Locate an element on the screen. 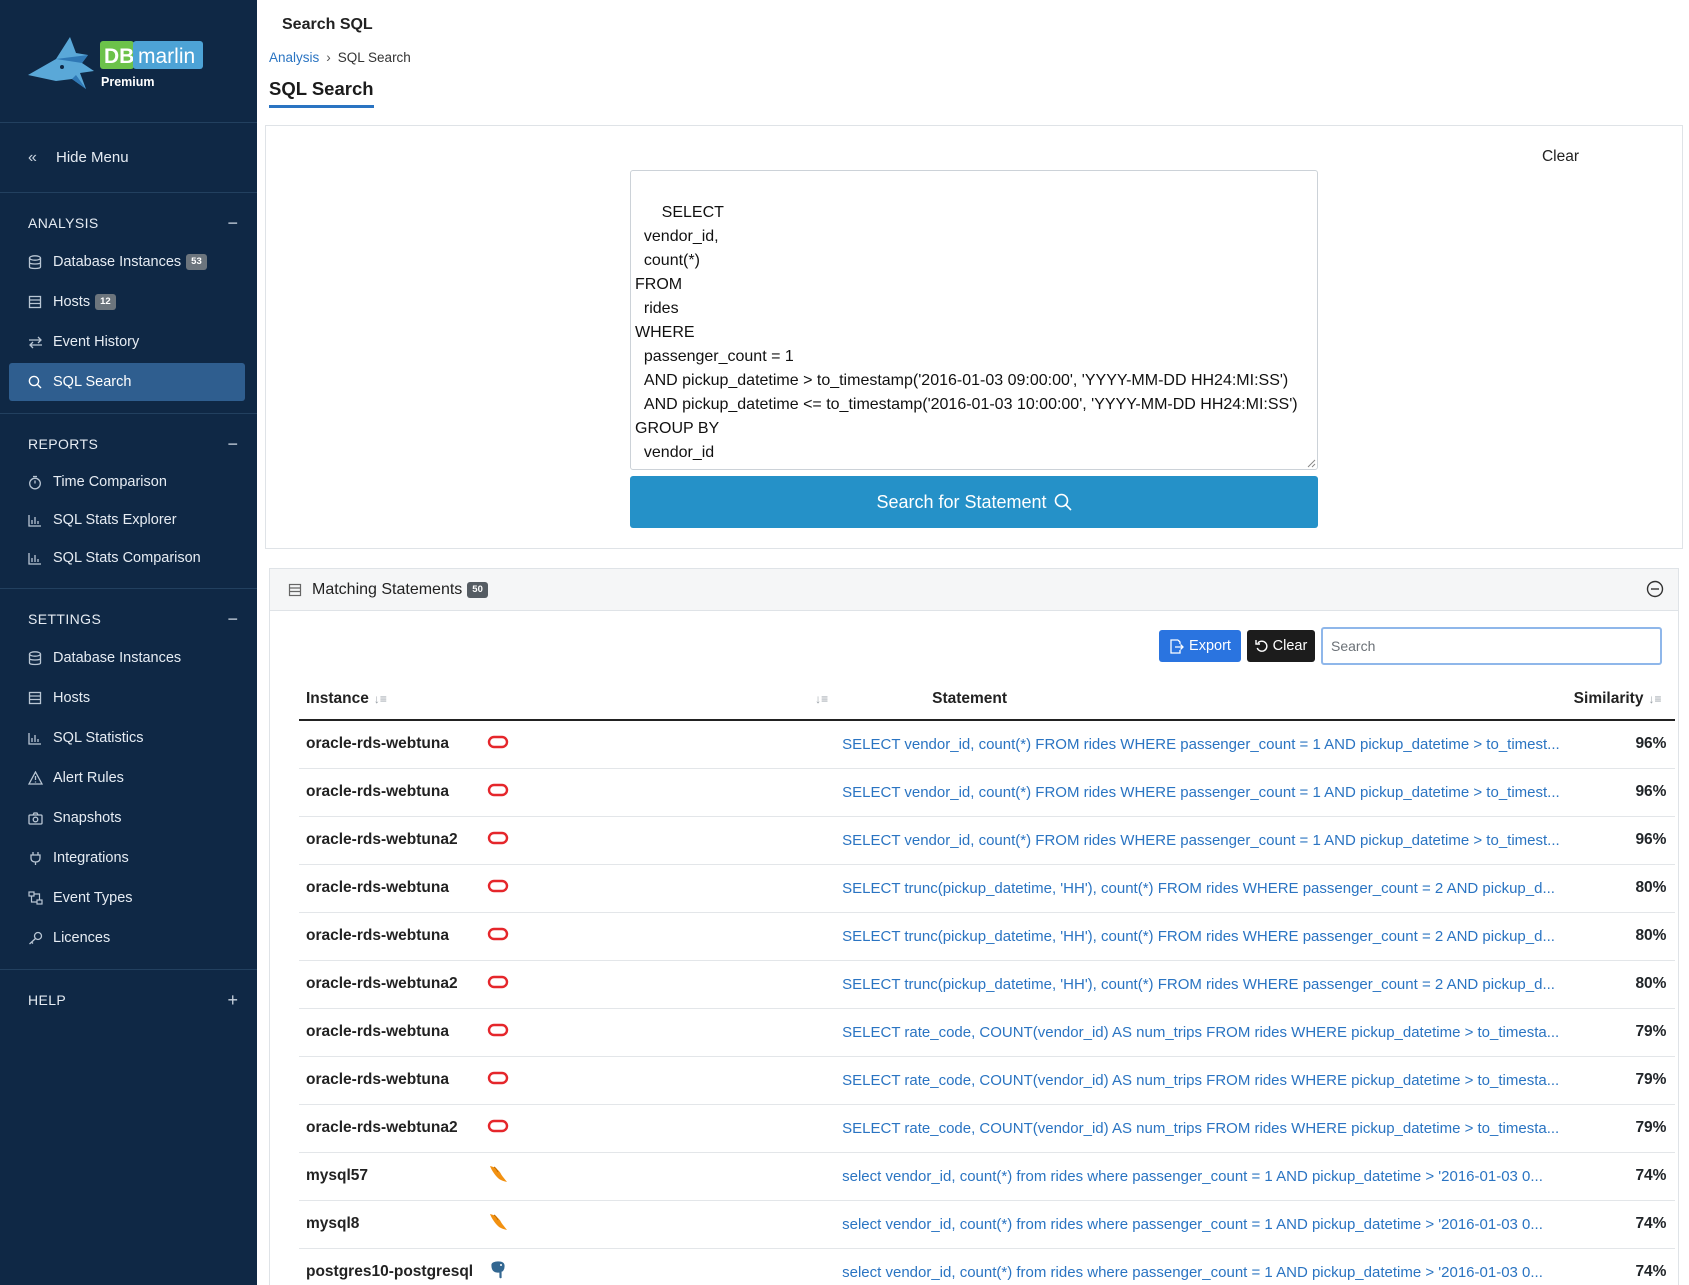 The width and height of the screenshot is (1689, 1285). sidebar-item-licences: Licences is located at coordinates (127, 938).